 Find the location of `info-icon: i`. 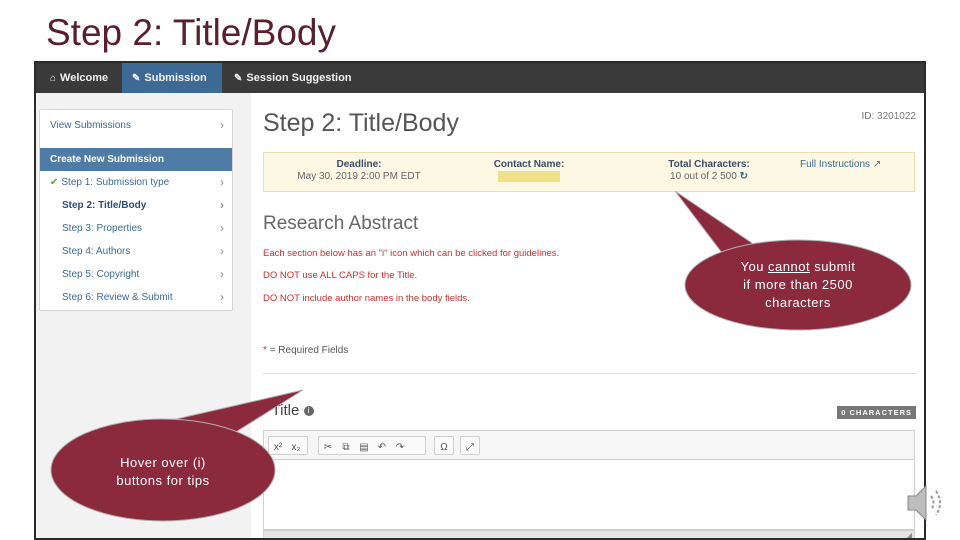

info-icon: i is located at coordinates (308, 411).